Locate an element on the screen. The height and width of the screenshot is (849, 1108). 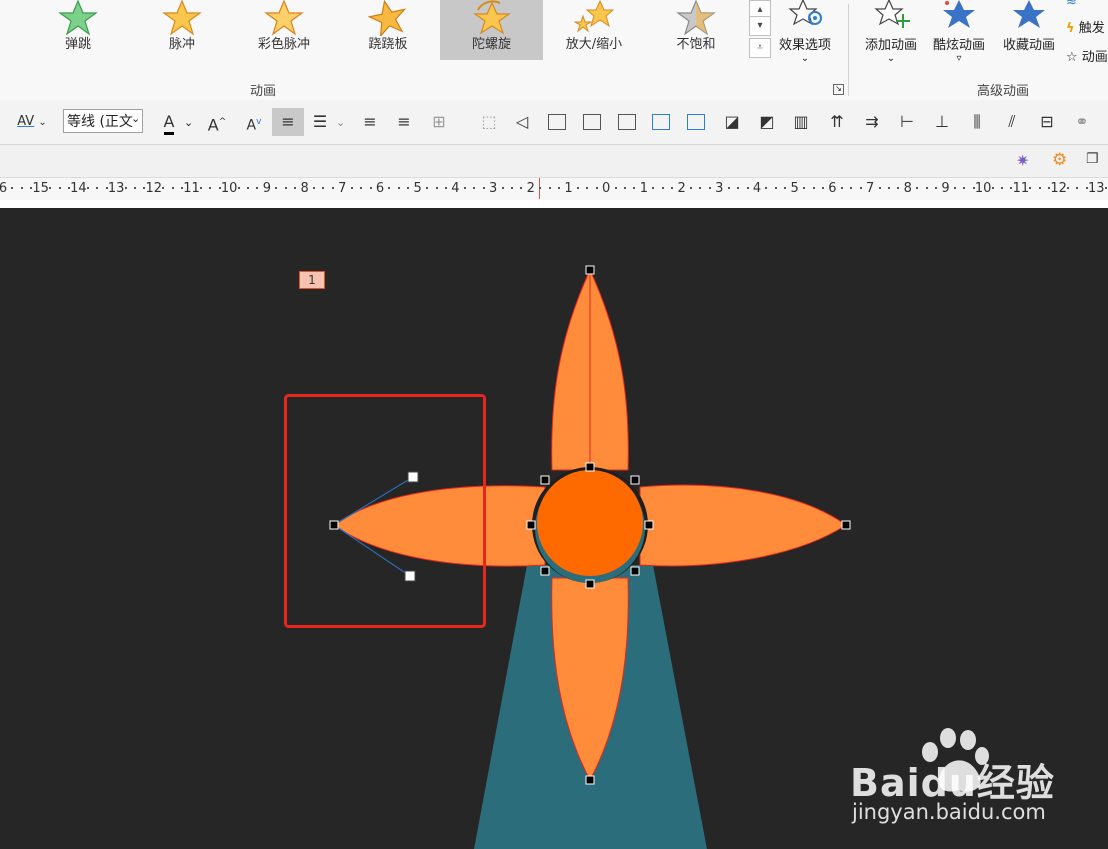
animation-teeter: 跷跷板 is located at coordinates (388, 30).